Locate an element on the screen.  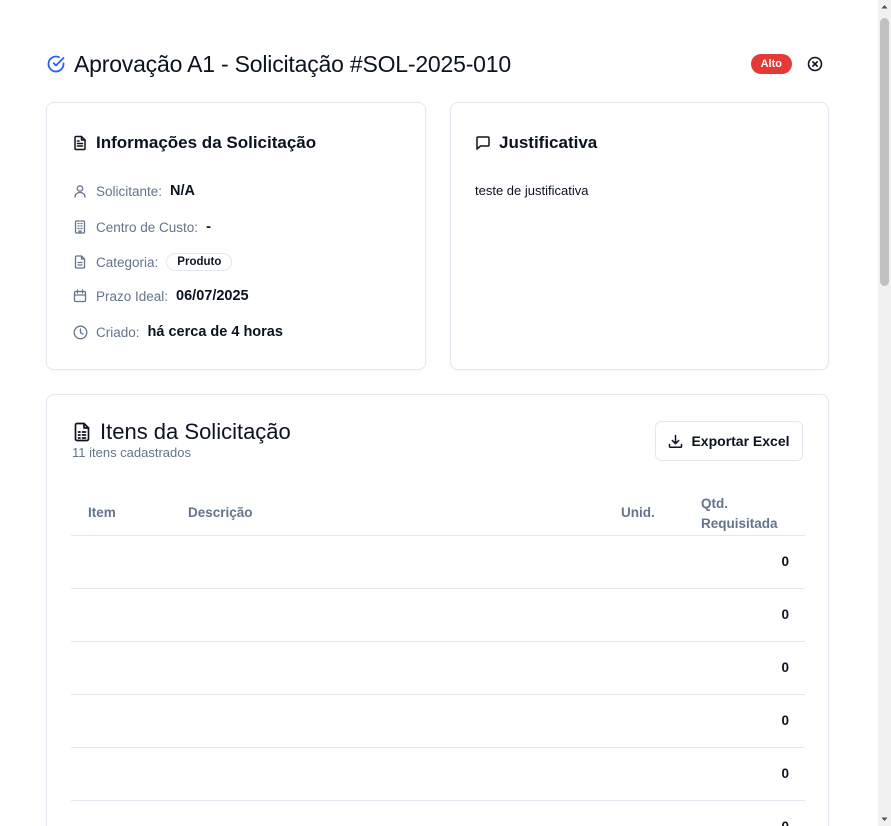
column-header-item: Item is located at coordinates (102, 512).